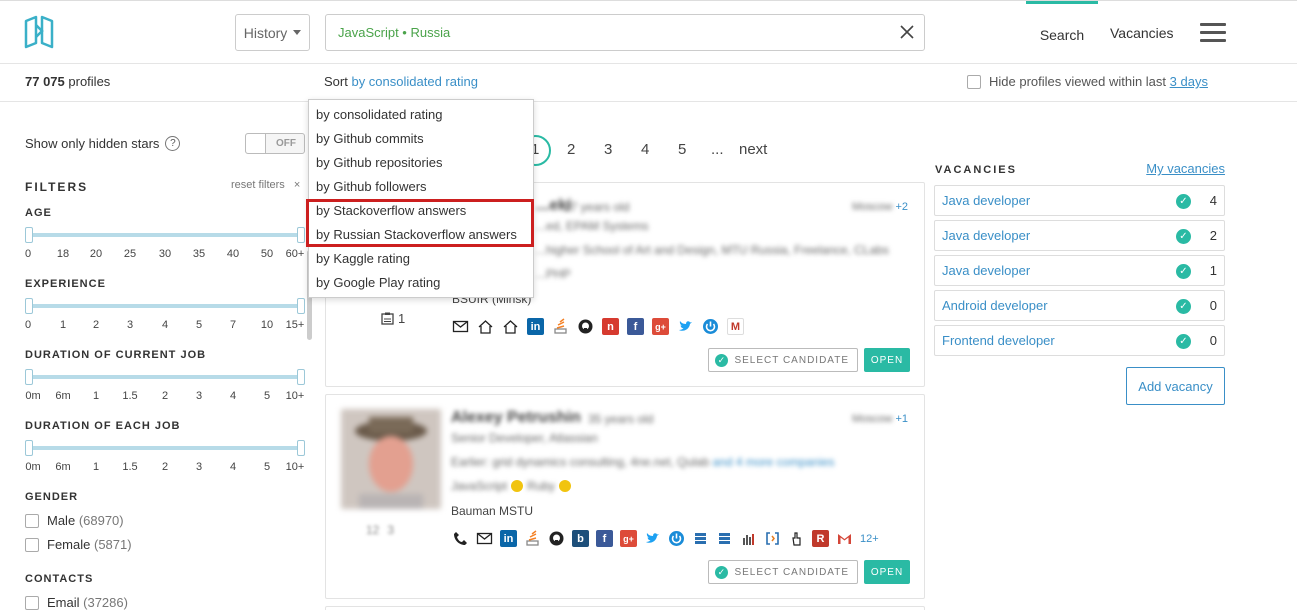  What do you see at coordinates (165, 448) in the screenshot?
I see `each-job-slider` at bounding box center [165, 448].